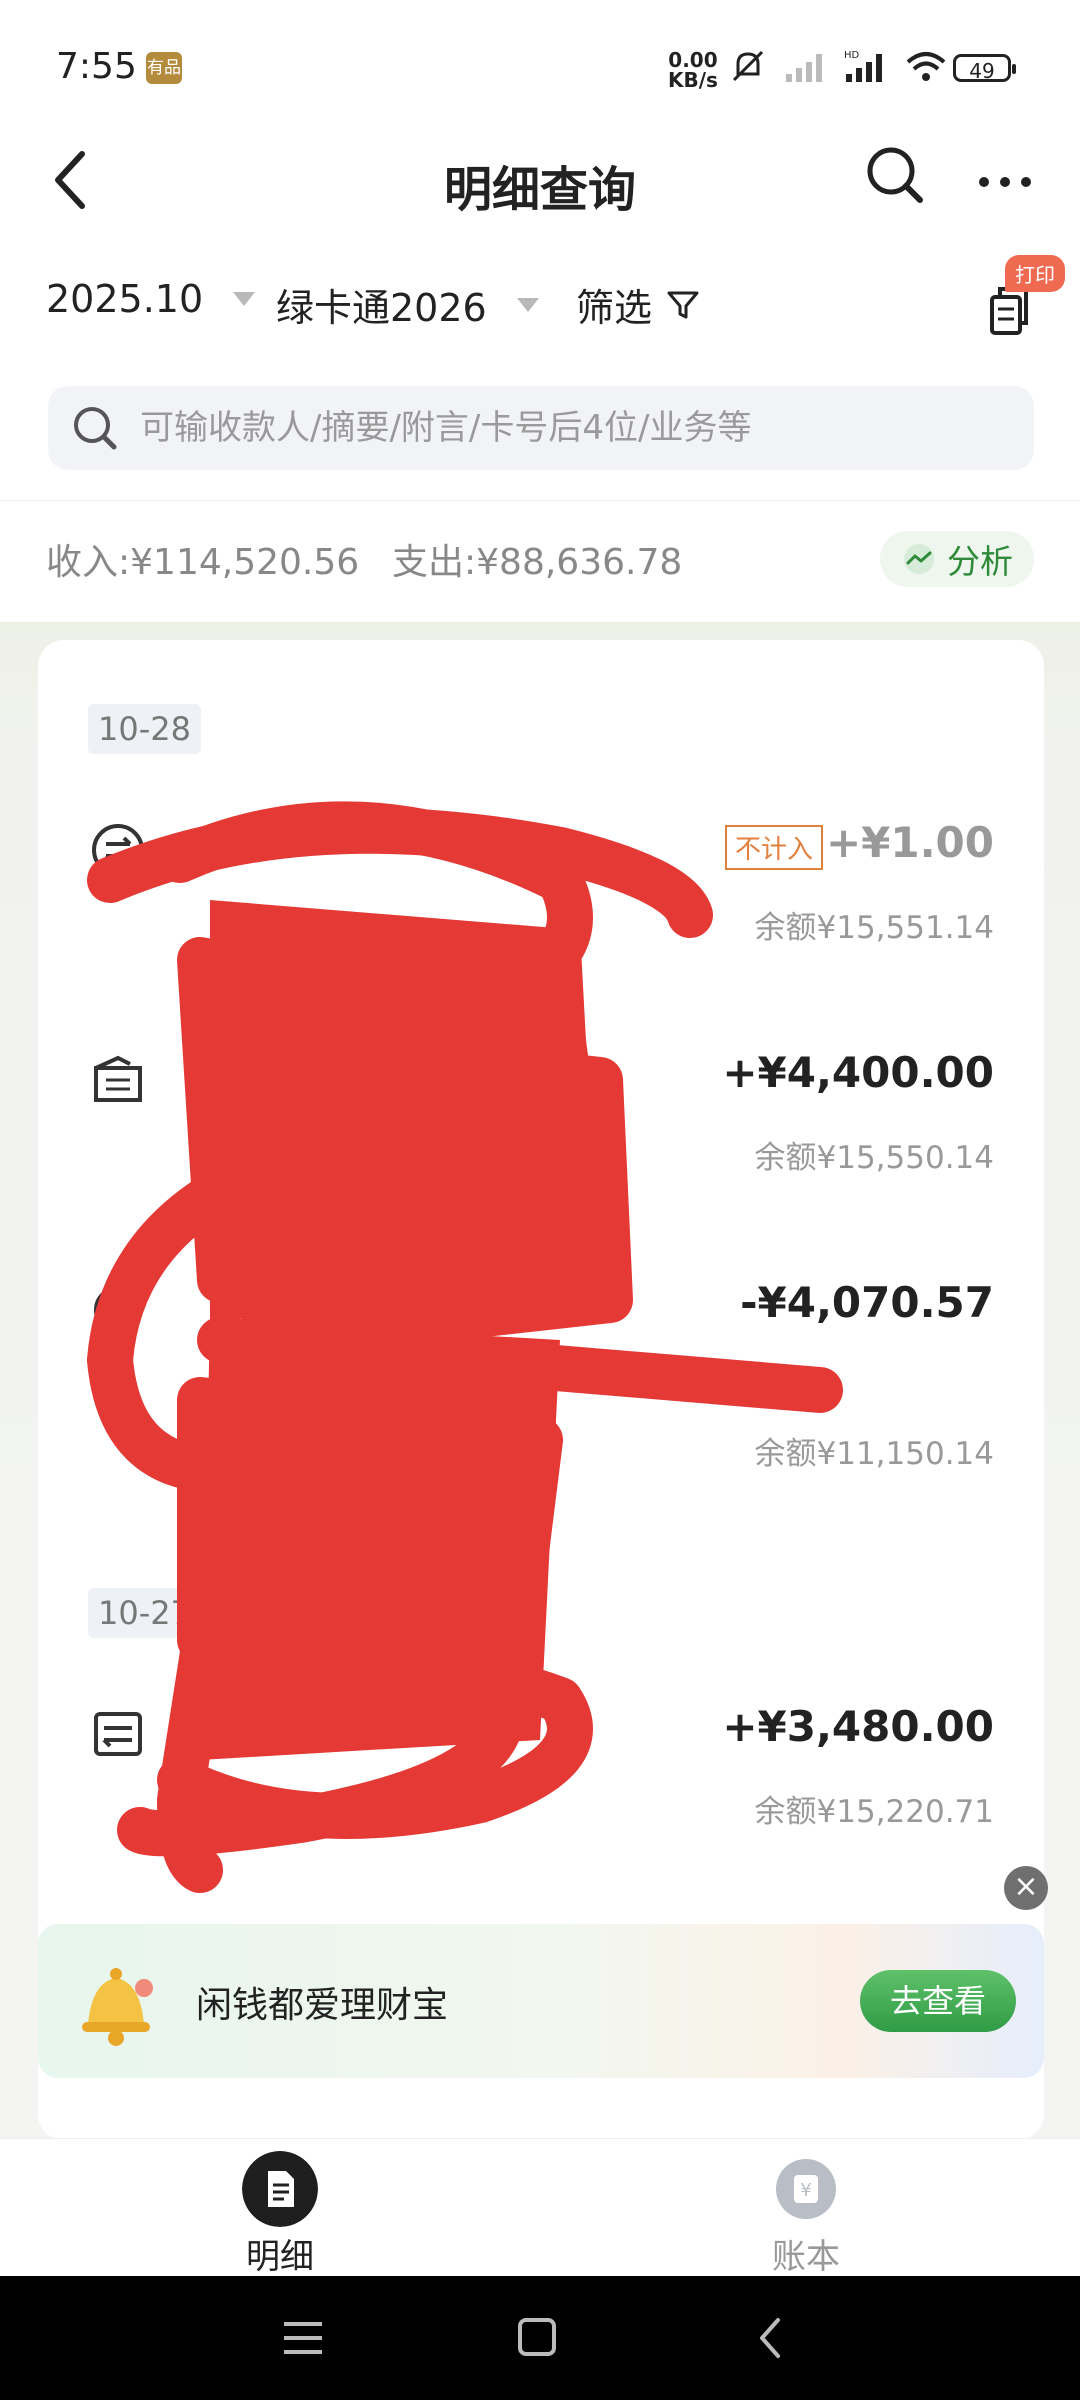 The height and width of the screenshot is (2400, 1080). Describe the element at coordinates (164, 68) in the screenshot. I see `app-badge: 有品` at that location.